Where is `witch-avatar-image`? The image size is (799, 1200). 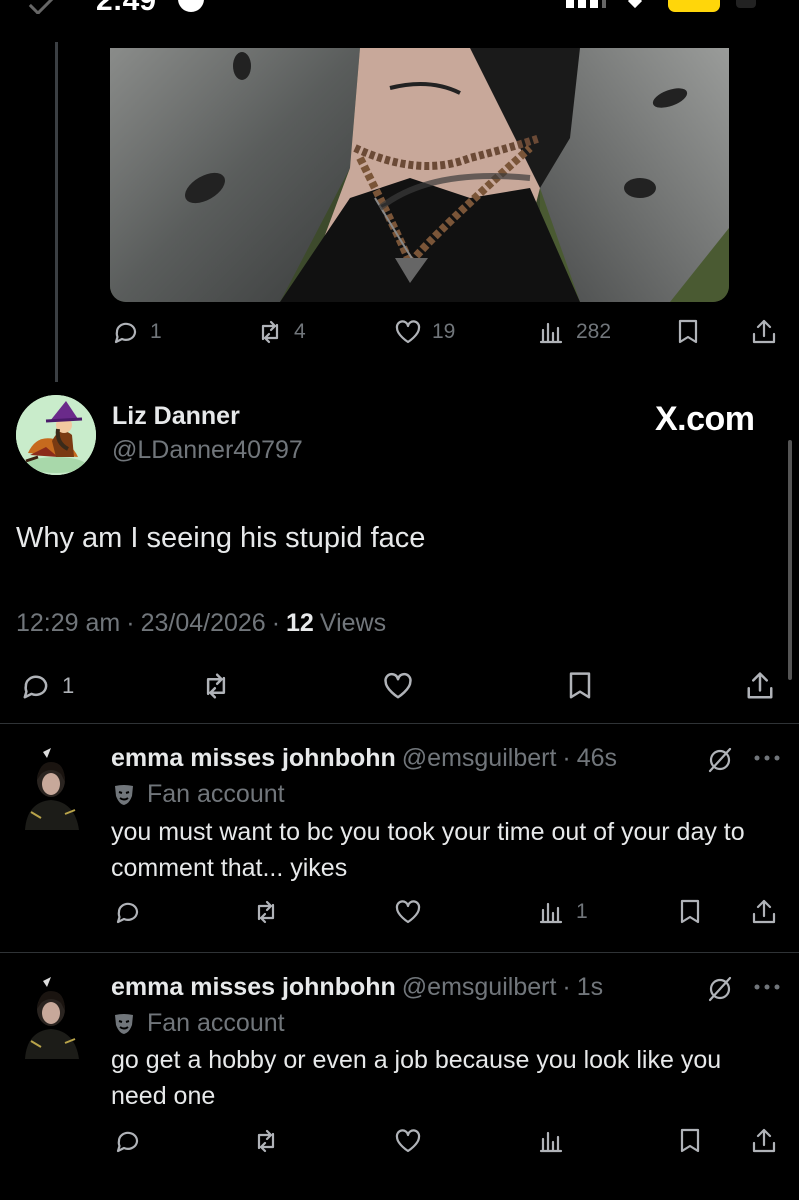
witch-avatar-image is located at coordinates (56, 435).